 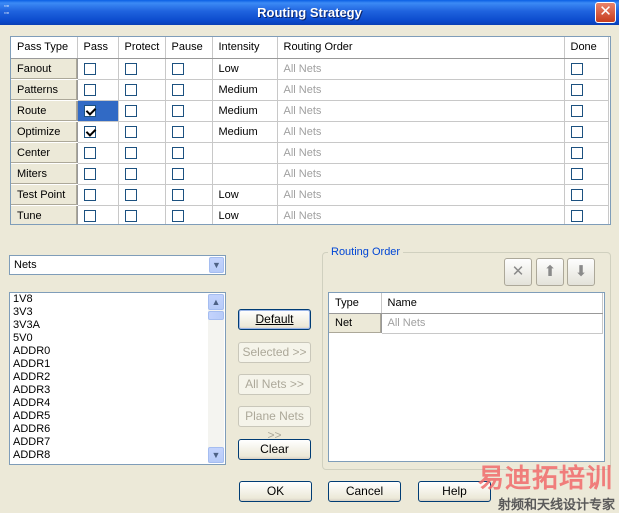 I want to click on column-header: Routing Order, so click(x=421, y=48).